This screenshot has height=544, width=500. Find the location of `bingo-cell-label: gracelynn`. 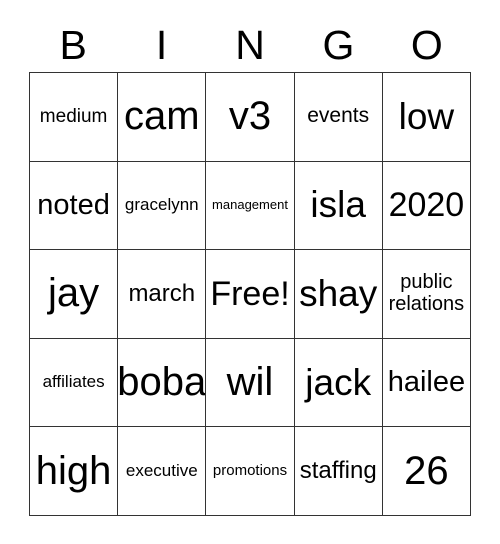

bingo-cell-label: gracelynn is located at coordinates (161, 205).